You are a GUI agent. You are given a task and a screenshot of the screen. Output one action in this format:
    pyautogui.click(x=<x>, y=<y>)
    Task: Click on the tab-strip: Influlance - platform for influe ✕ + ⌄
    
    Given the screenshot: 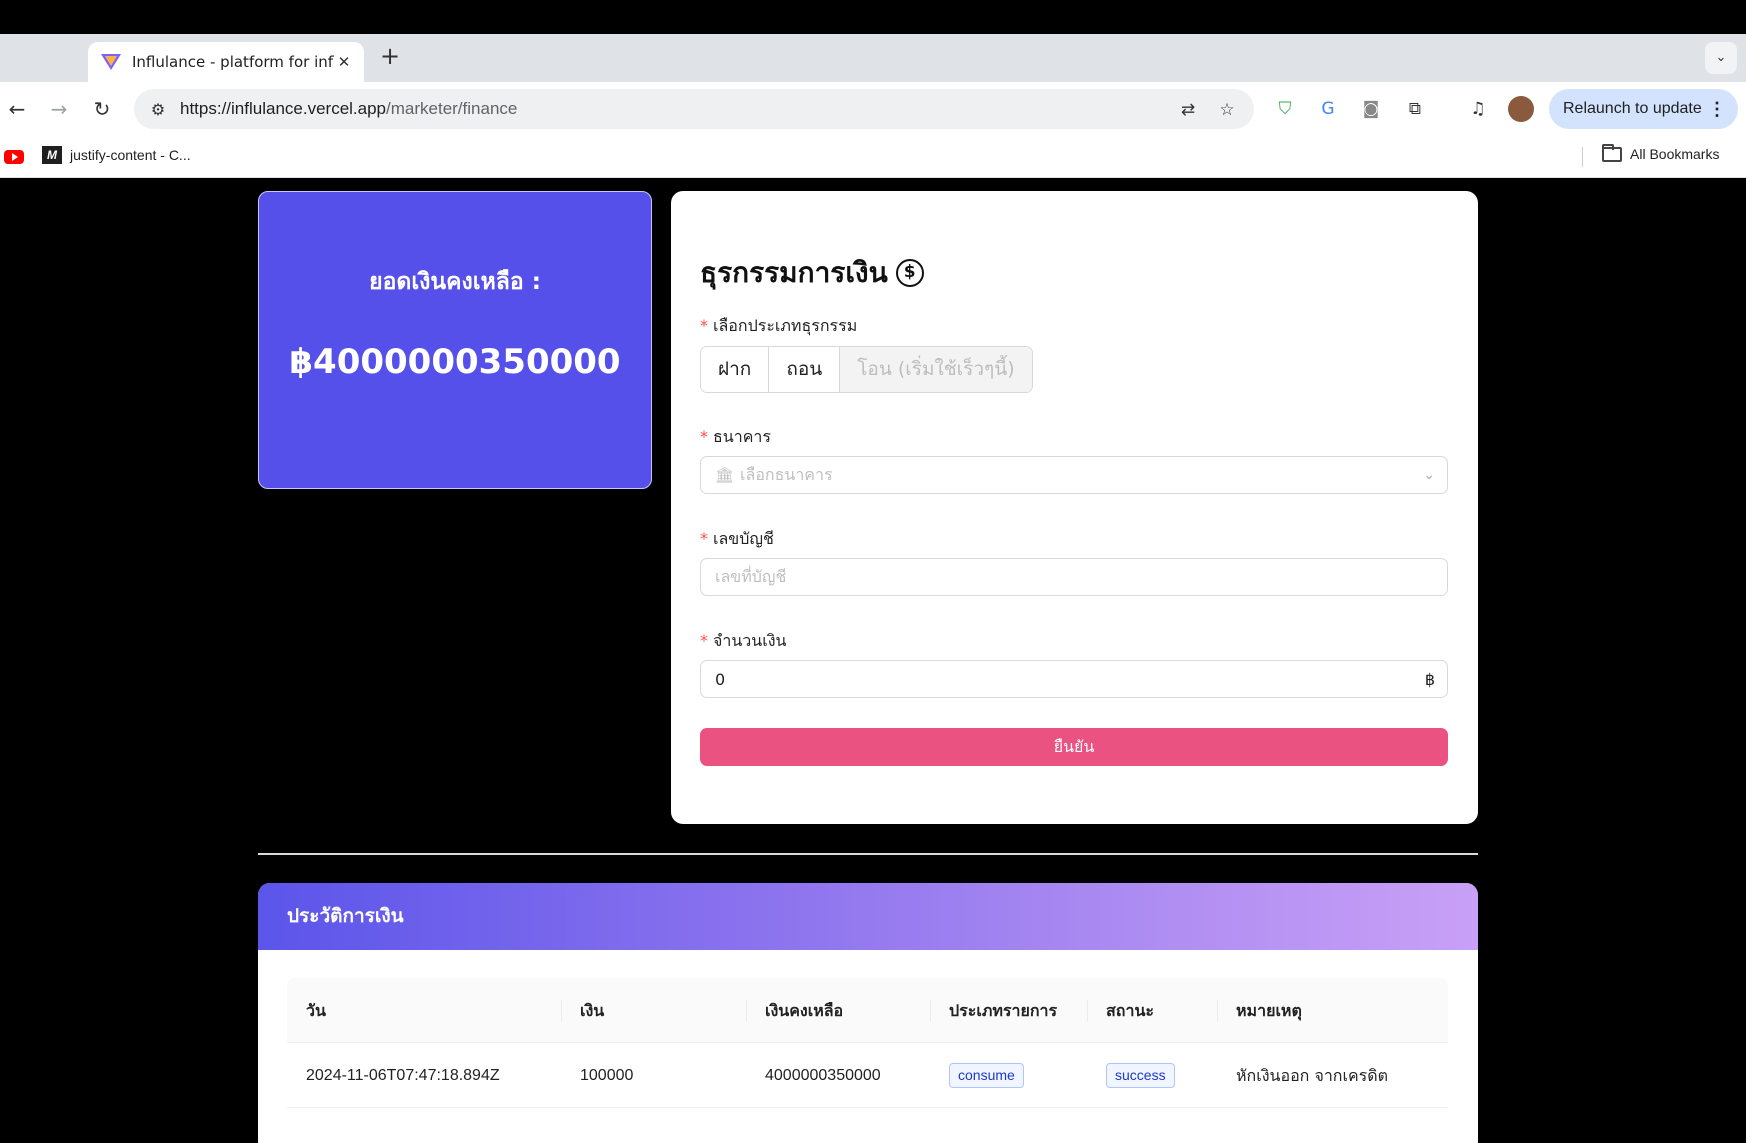 What is the action you would take?
    pyautogui.click(x=873, y=58)
    